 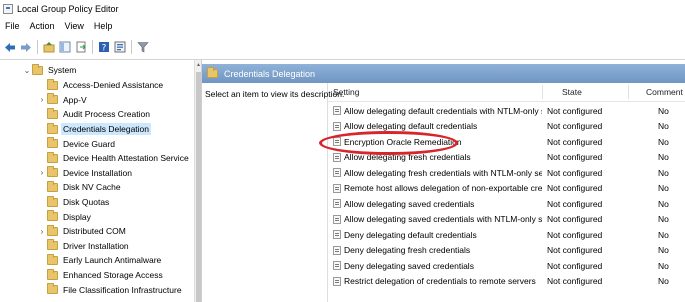 I want to click on tree-item: Early Launch Antimalware, so click(x=99, y=260).